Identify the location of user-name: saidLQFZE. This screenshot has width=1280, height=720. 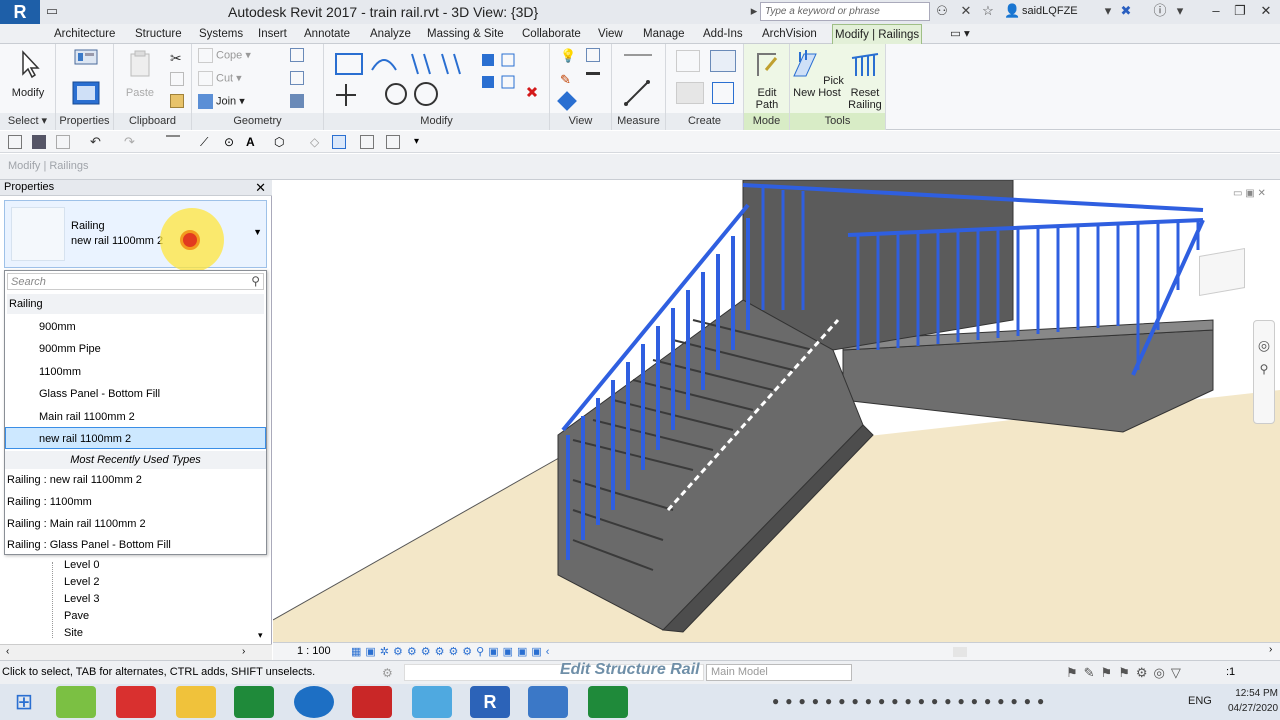
(1050, 11).